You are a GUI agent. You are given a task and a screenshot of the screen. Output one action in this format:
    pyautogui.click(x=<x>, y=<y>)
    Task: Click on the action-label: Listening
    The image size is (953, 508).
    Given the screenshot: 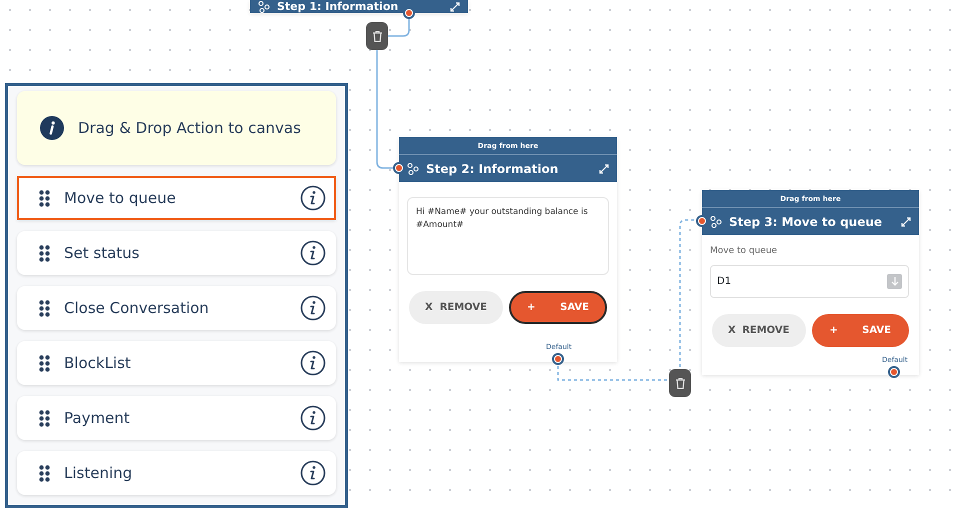 What is the action you would take?
    pyautogui.click(x=99, y=473)
    